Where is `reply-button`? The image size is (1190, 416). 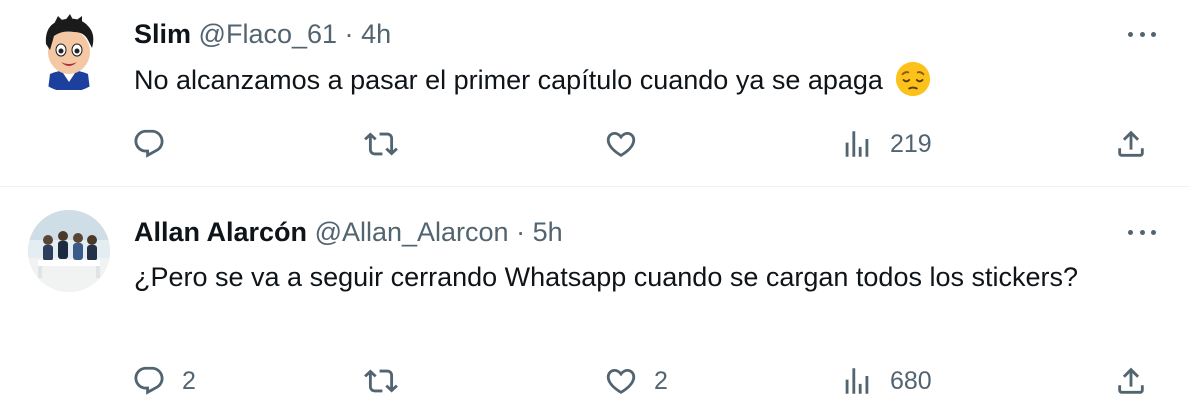 reply-button is located at coordinates (157, 144).